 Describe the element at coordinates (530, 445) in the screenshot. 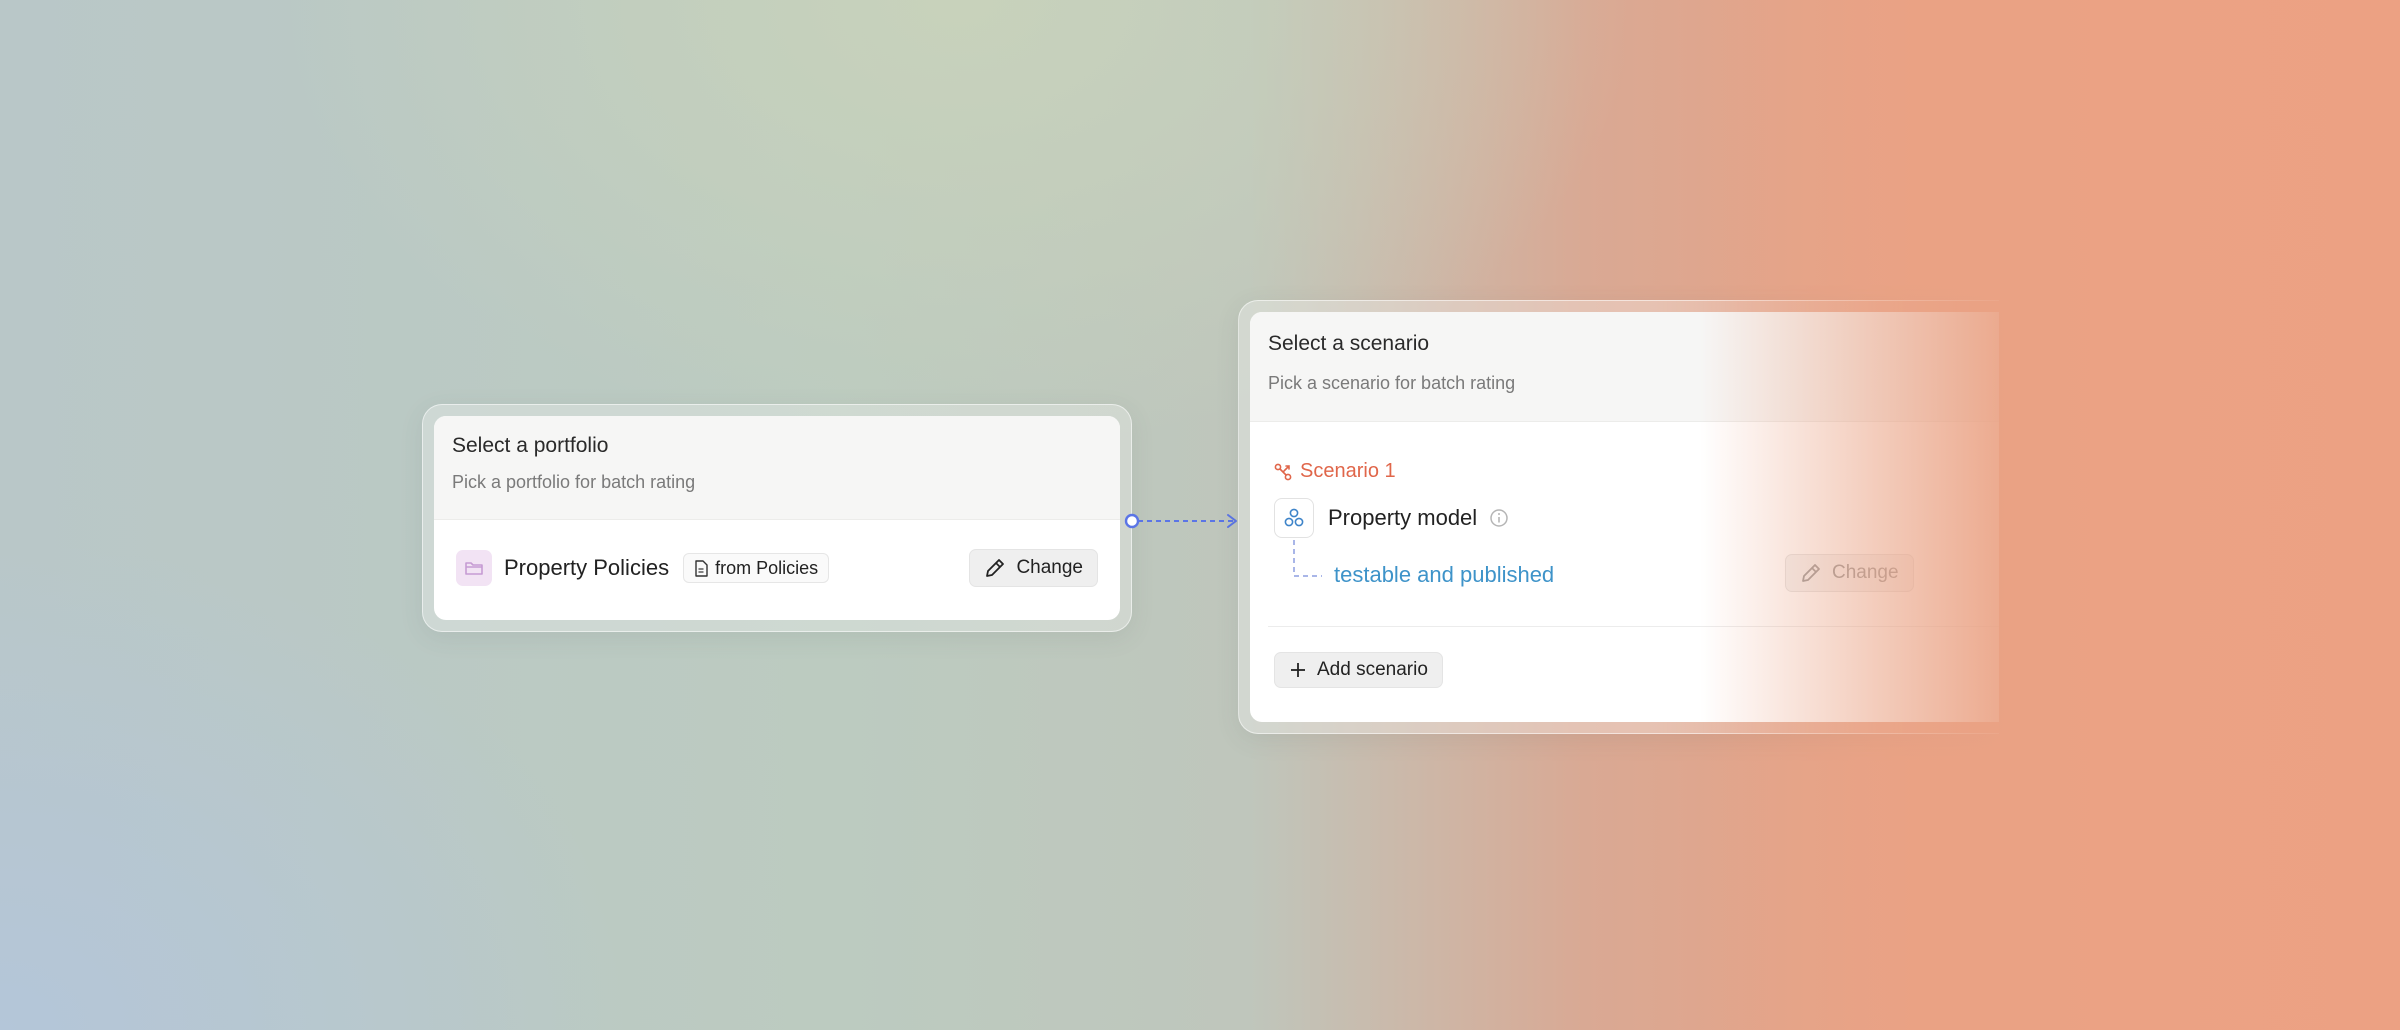

I see `portfolio-title: Select a portfolio` at that location.